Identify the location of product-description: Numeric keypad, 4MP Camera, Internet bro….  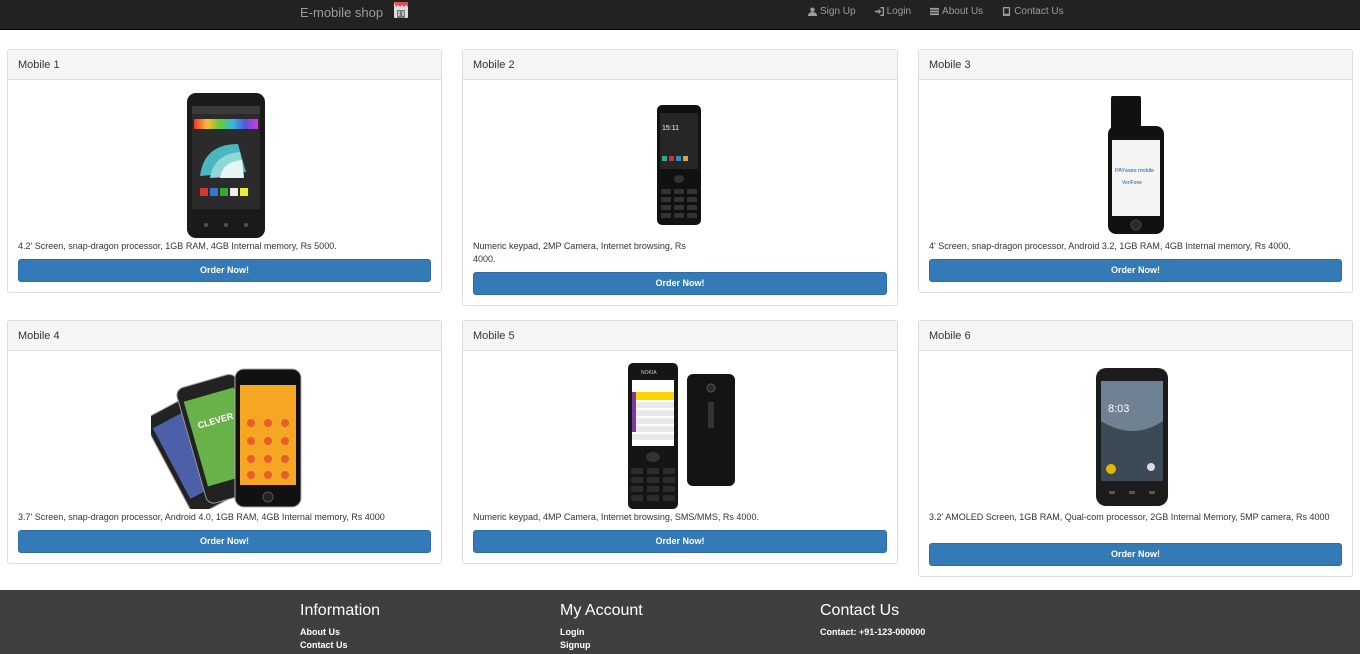
(616, 517).